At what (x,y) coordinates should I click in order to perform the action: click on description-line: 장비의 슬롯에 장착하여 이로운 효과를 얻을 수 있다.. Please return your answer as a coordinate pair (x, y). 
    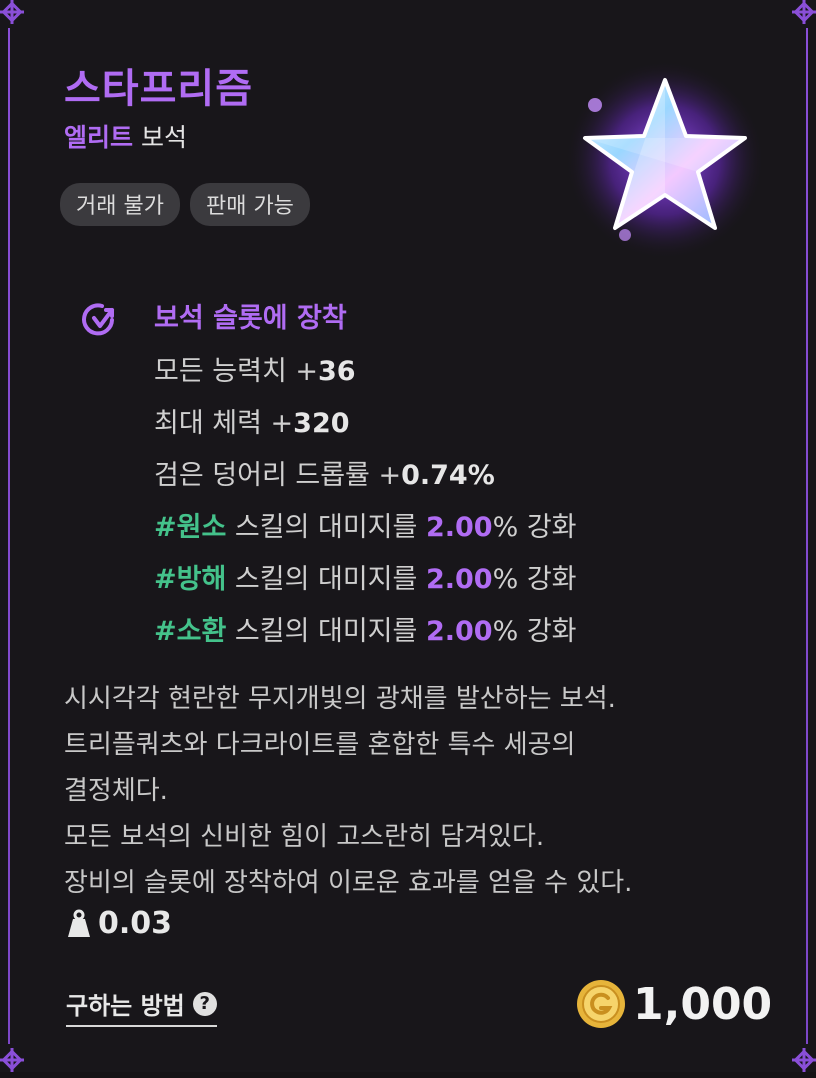
    Looking at the image, I should click on (348, 883).